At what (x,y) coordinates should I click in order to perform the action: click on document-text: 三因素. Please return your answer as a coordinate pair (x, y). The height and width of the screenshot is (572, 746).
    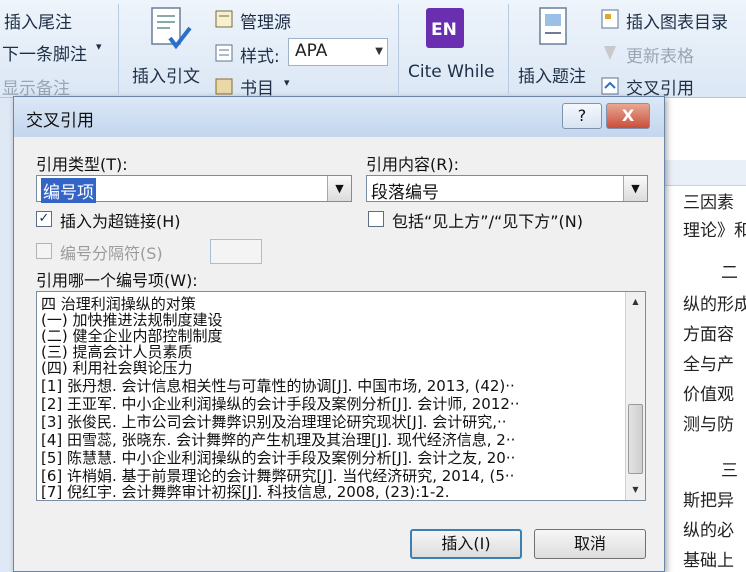
    Looking at the image, I should click on (708, 203).